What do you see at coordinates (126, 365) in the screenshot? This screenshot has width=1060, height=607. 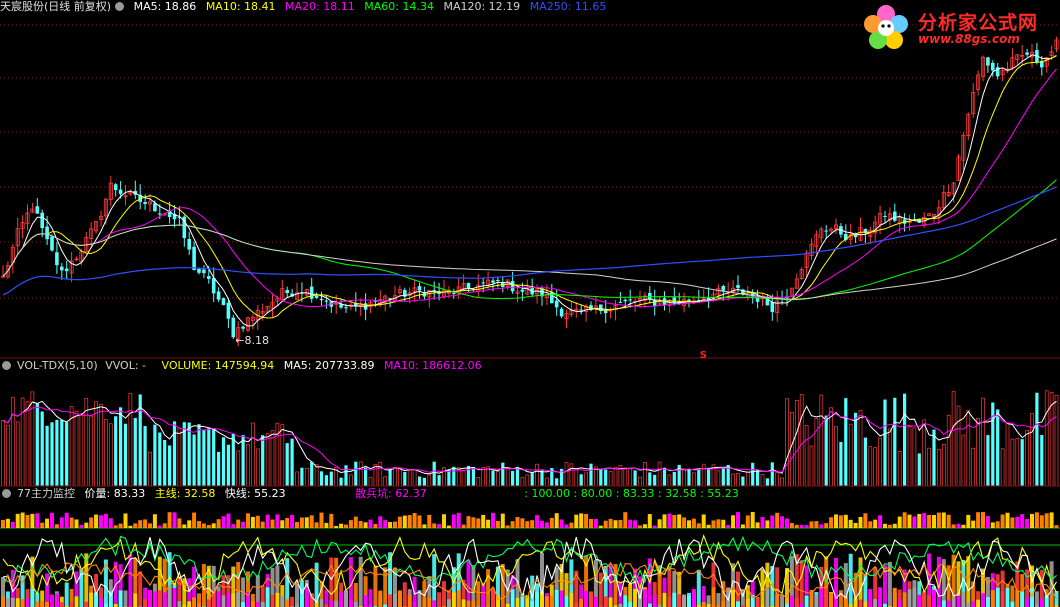 I see `vvol-readout: VVOL: -` at bounding box center [126, 365].